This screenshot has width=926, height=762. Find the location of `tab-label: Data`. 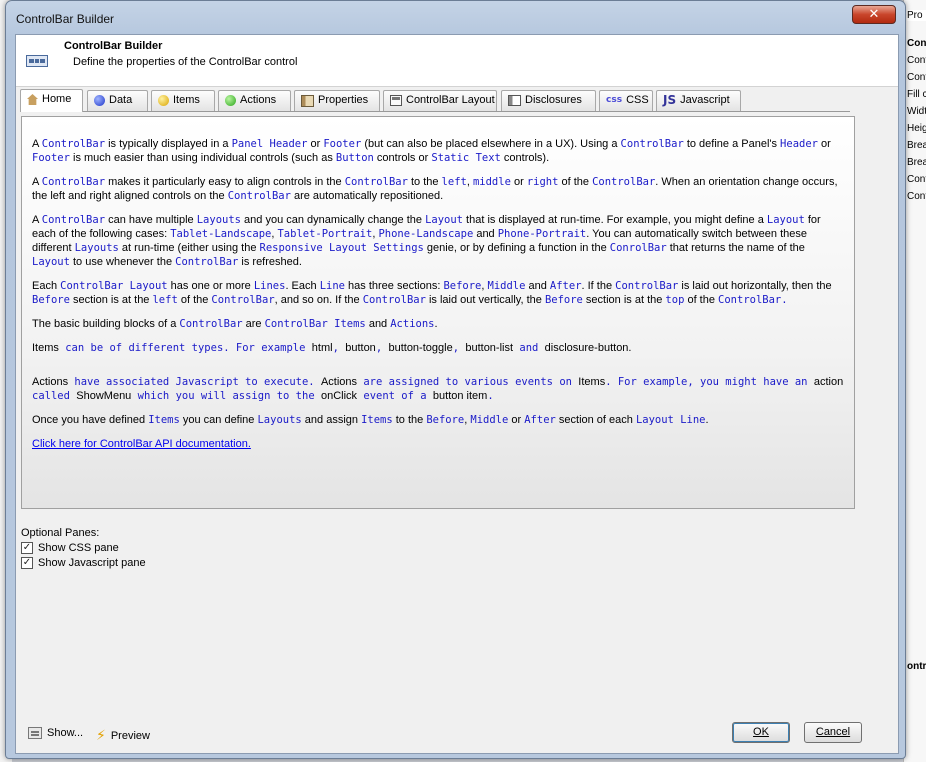

tab-label: Data is located at coordinates (121, 100).